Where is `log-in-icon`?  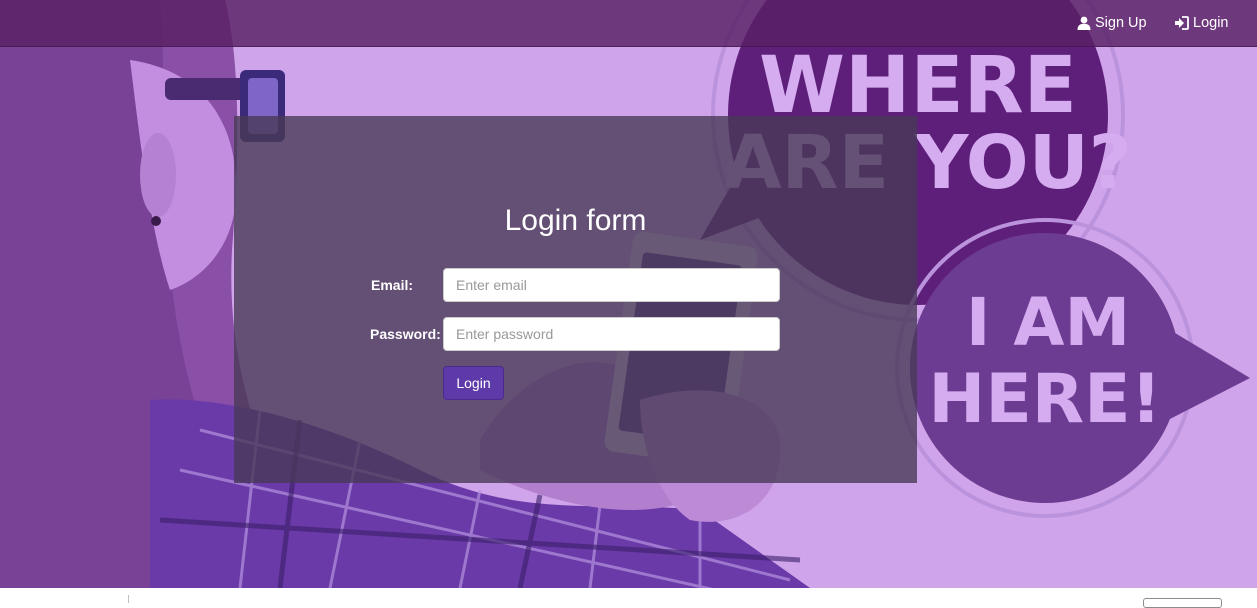
log-in-icon is located at coordinates (1181, 23).